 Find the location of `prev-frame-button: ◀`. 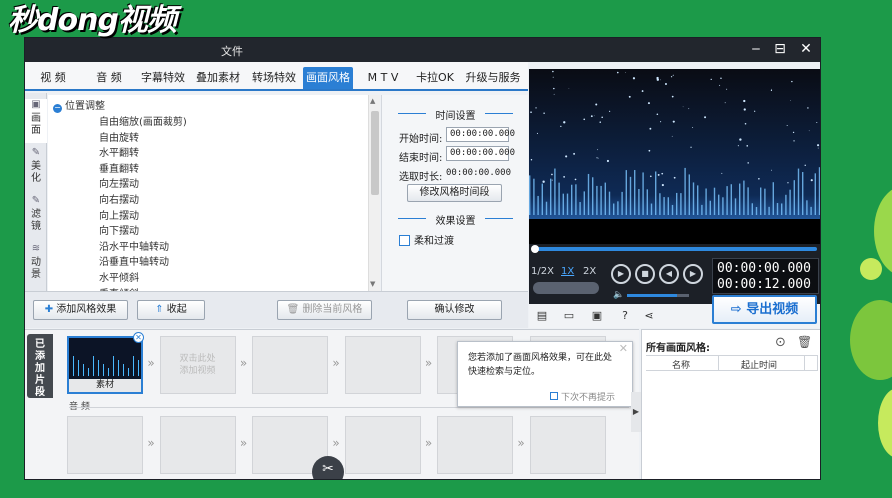

prev-frame-button: ◀ is located at coordinates (669, 274).